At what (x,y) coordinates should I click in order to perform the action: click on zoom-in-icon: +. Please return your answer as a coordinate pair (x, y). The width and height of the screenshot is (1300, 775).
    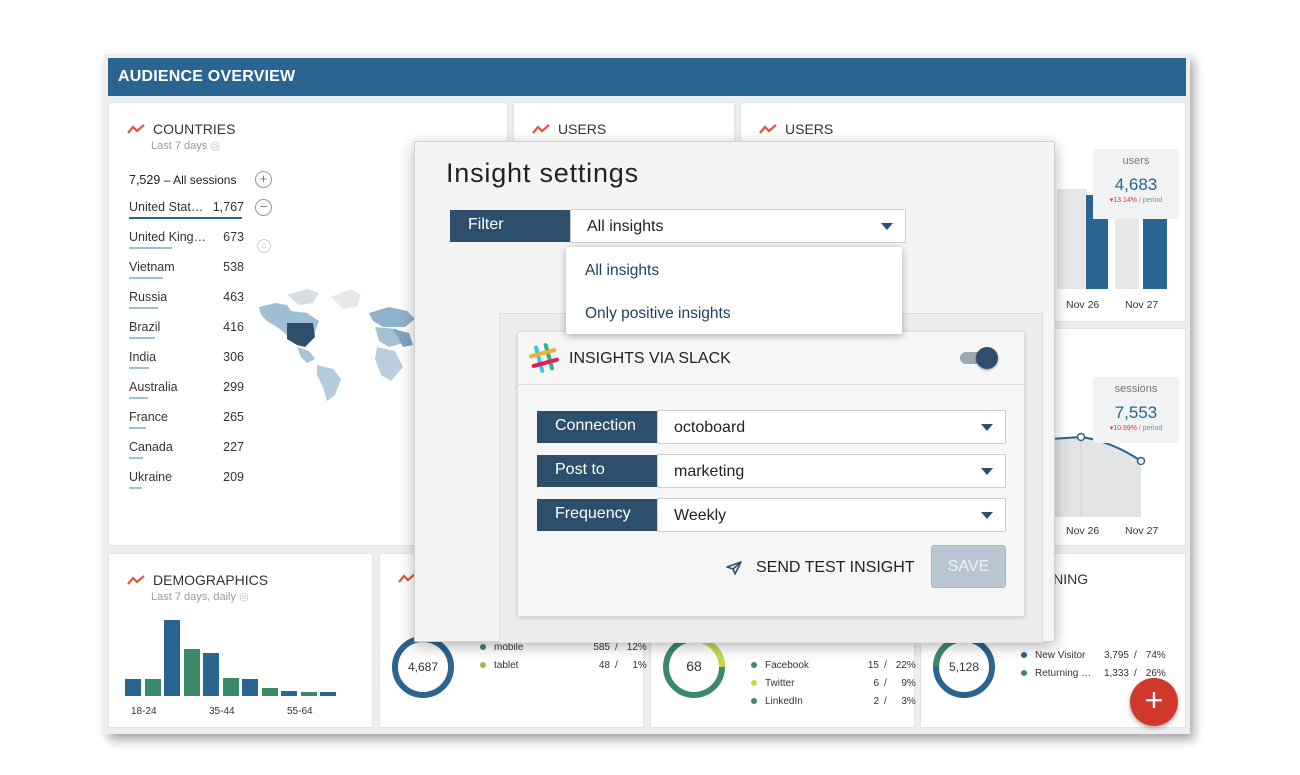
    Looking at the image, I should click on (263, 179).